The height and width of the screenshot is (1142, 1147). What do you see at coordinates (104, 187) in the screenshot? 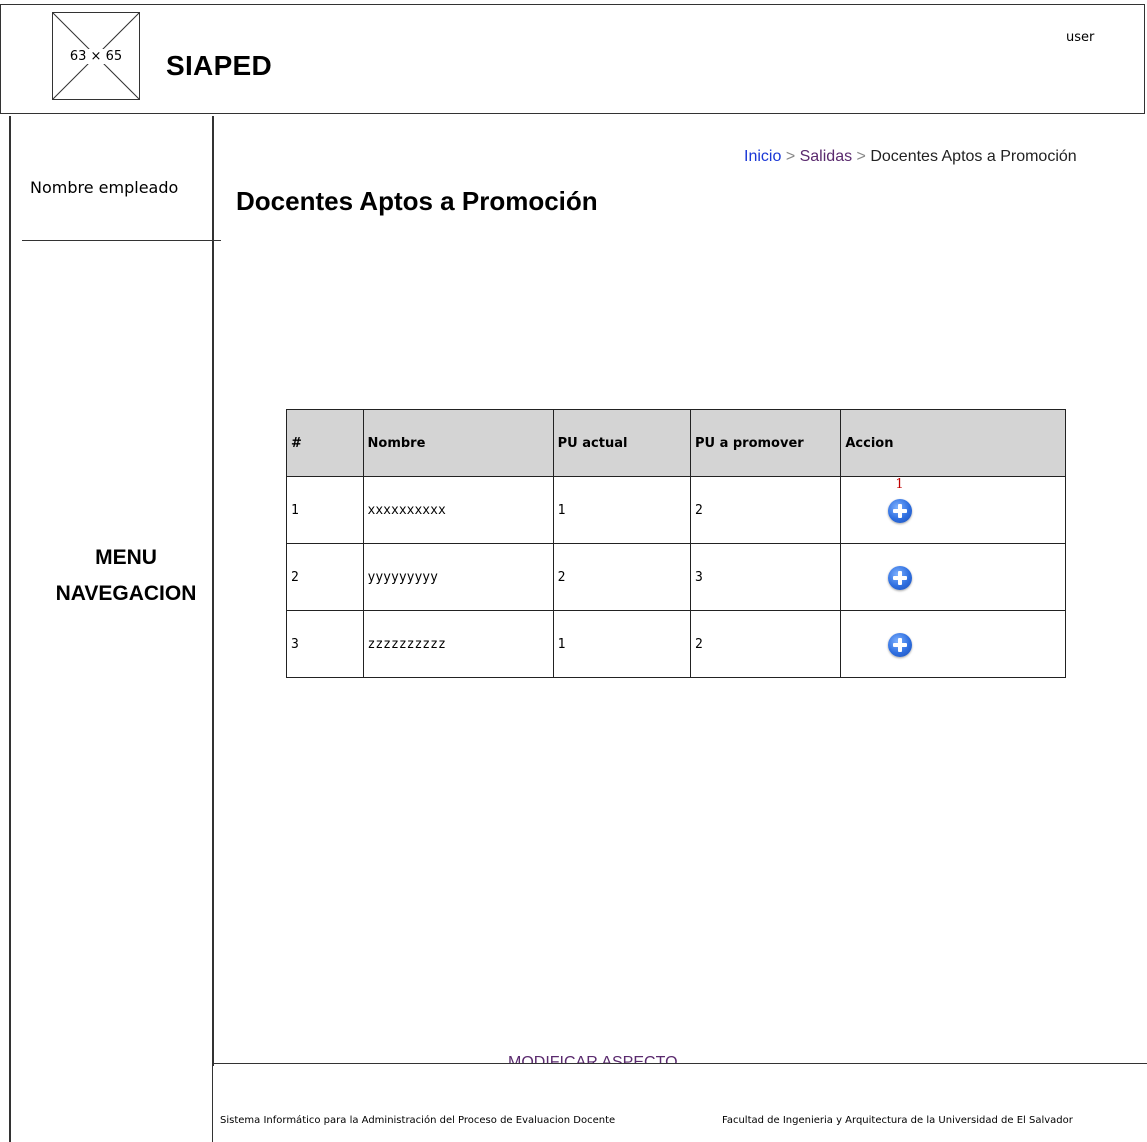
I see `employee-name: Nombre empleado` at bounding box center [104, 187].